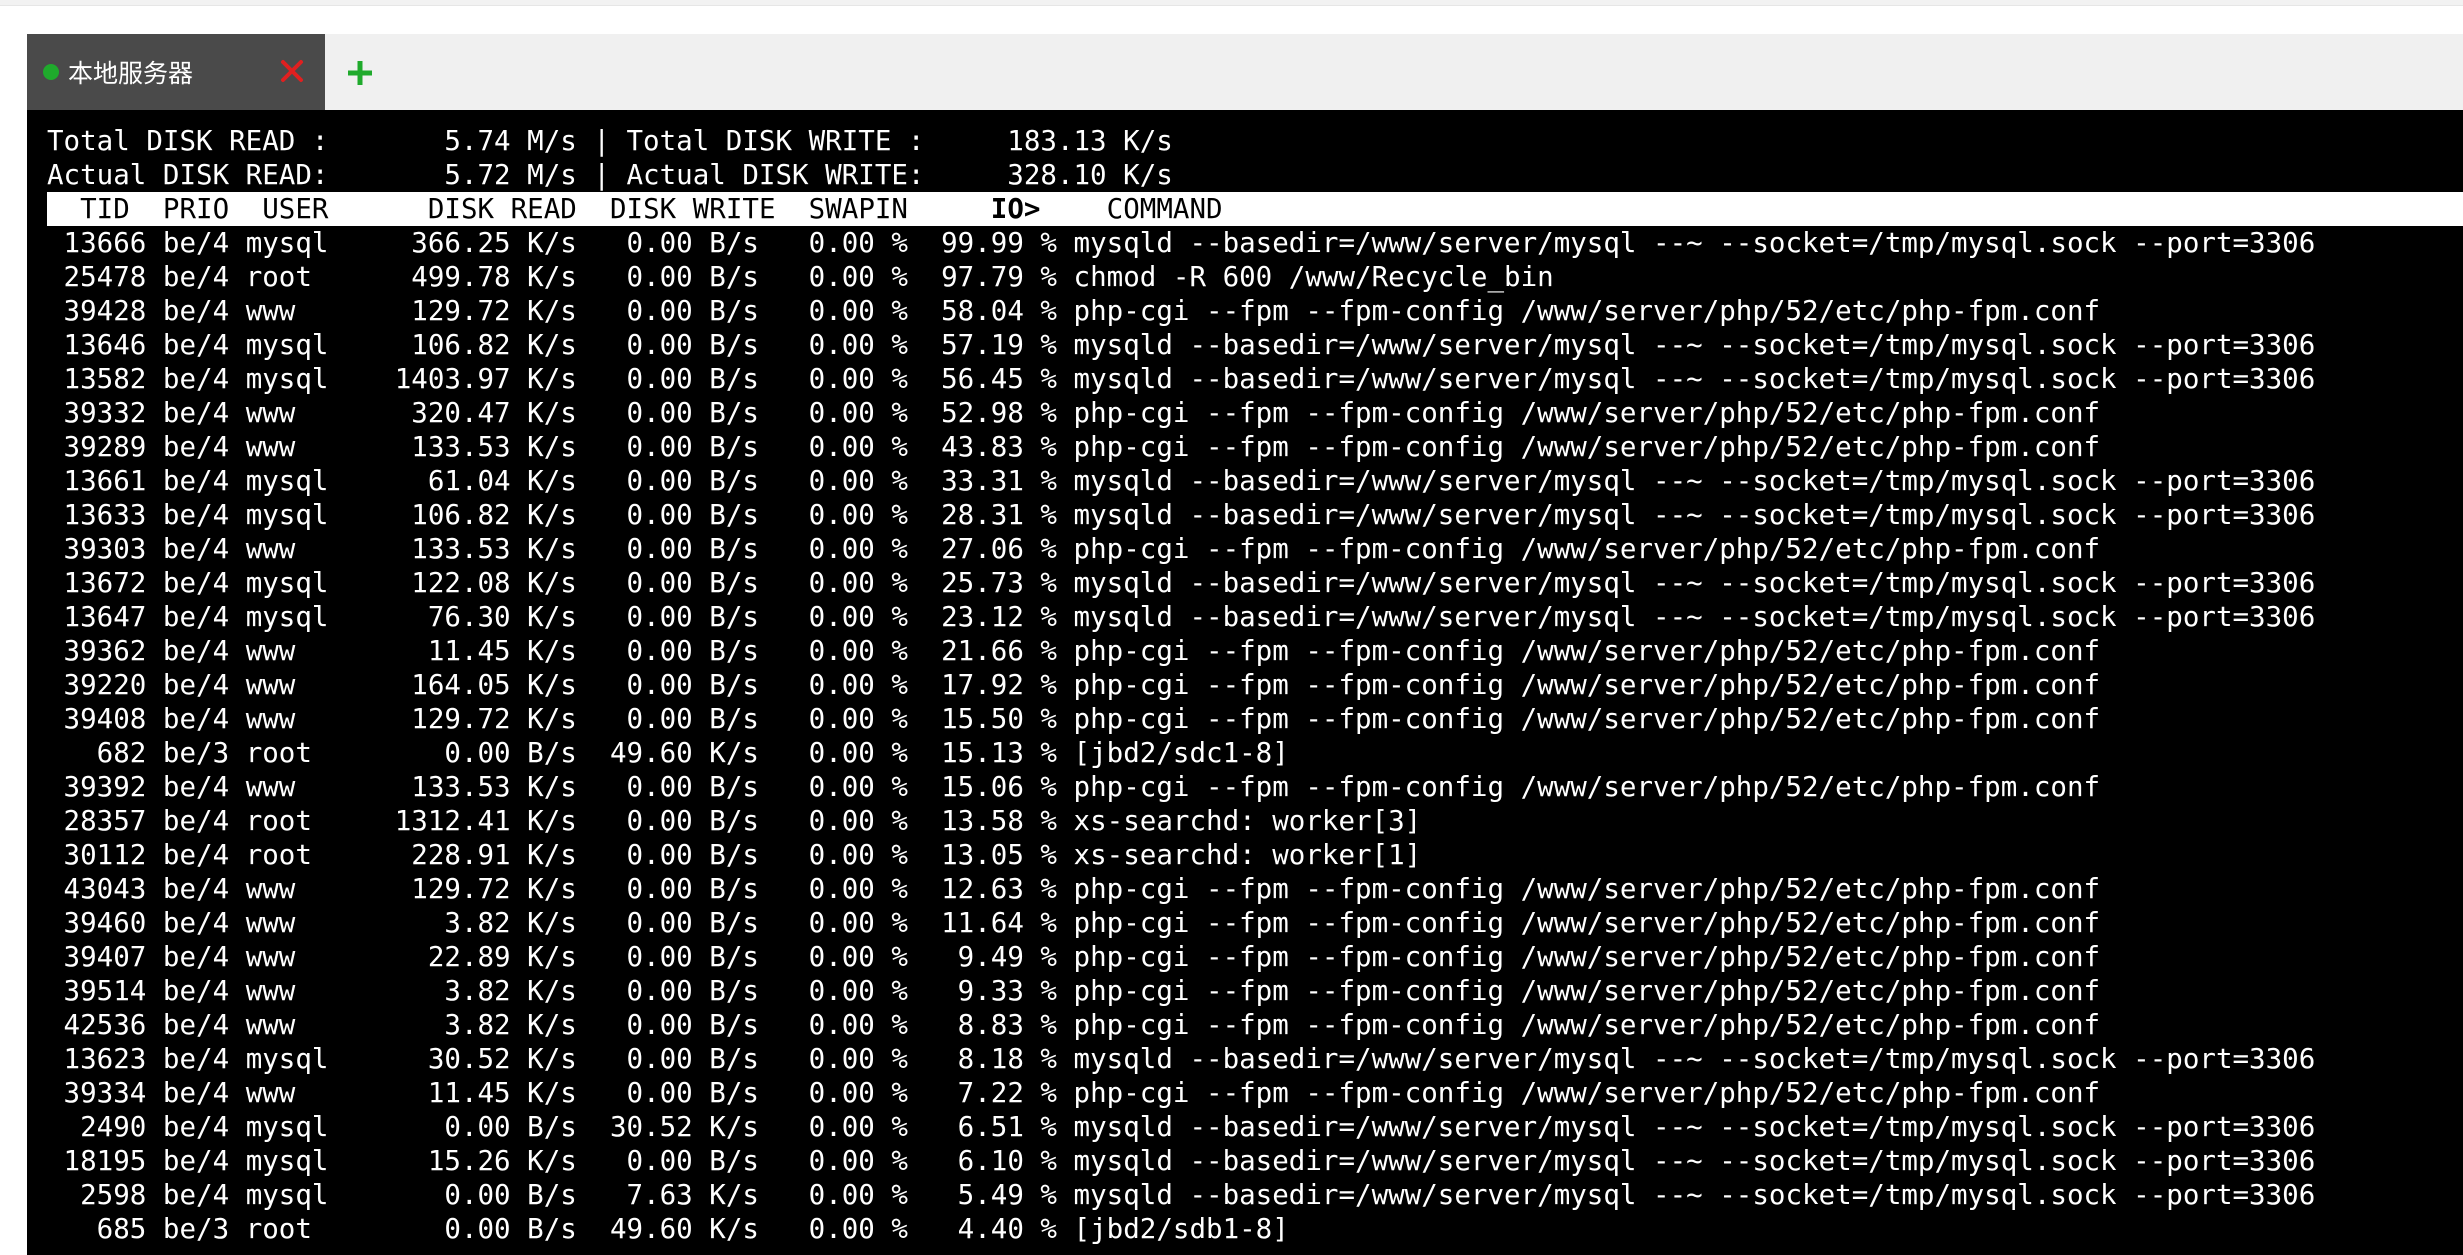 This screenshot has height=1255, width=2463. I want to click on header-user: USER, so click(312, 209).